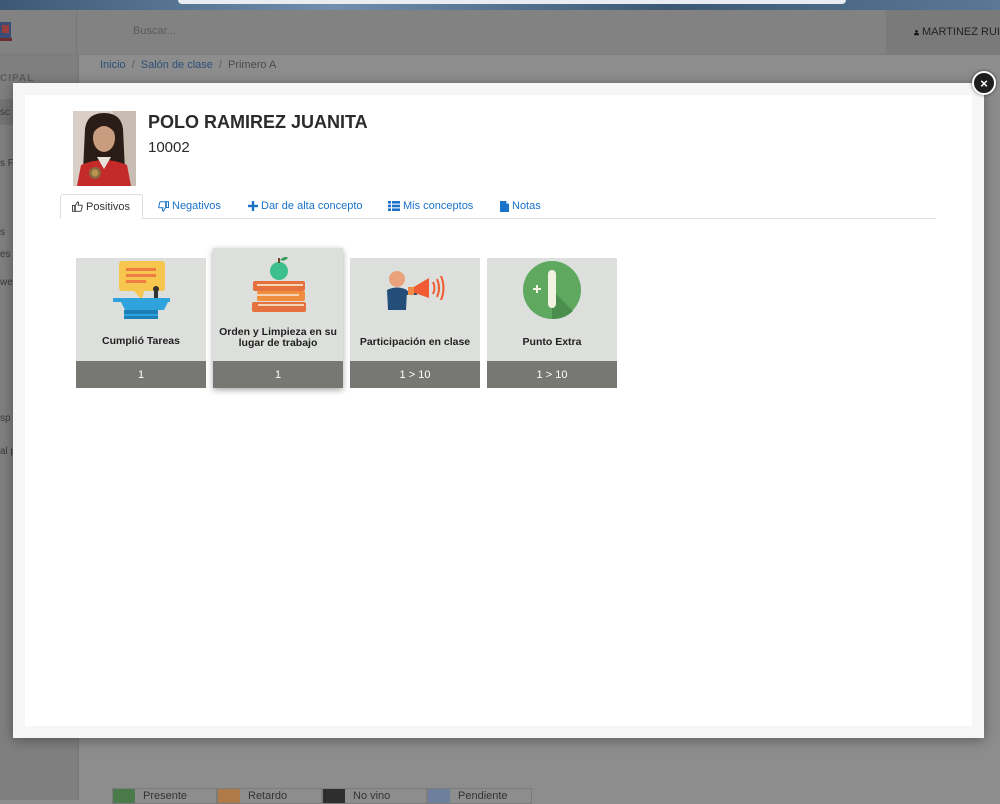 This screenshot has width=1000, height=804. I want to click on podium-speech-icon, so click(141, 290).